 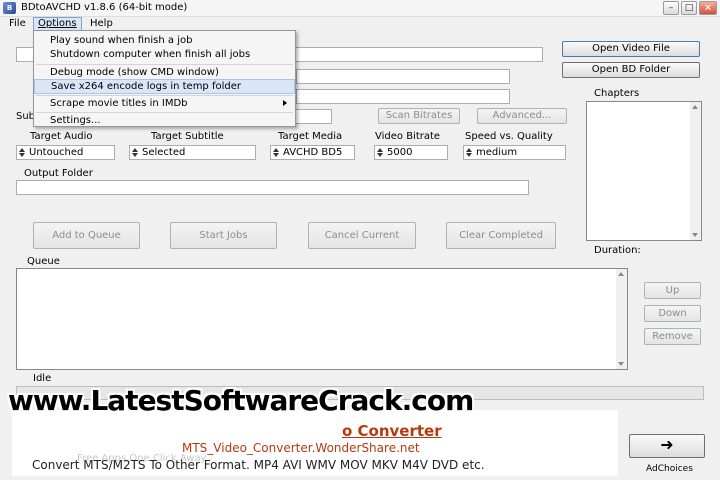 I want to click on status-text: Idle, so click(x=42, y=378).